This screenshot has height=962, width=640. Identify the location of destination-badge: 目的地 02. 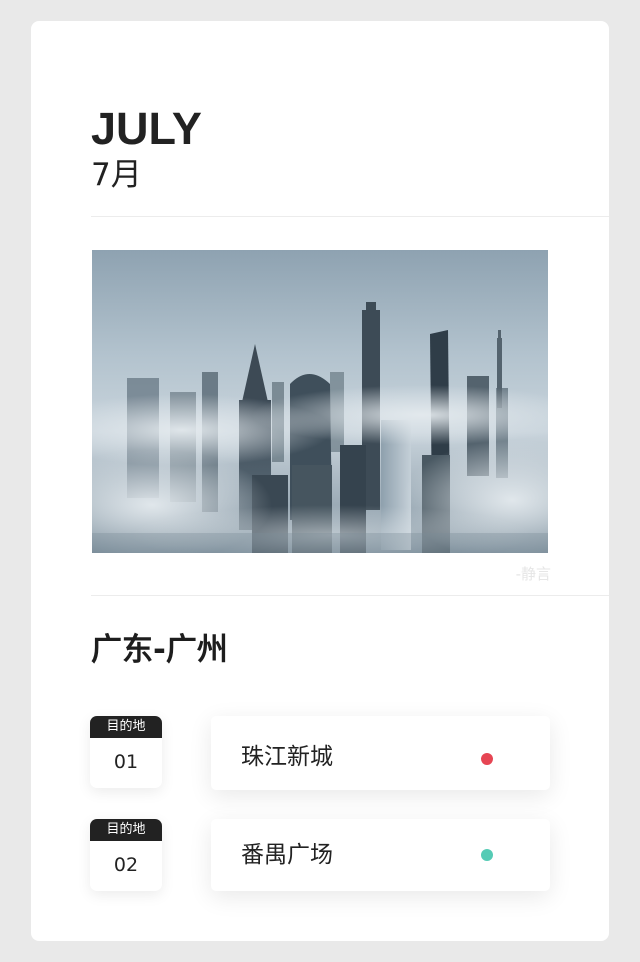
(126, 855).